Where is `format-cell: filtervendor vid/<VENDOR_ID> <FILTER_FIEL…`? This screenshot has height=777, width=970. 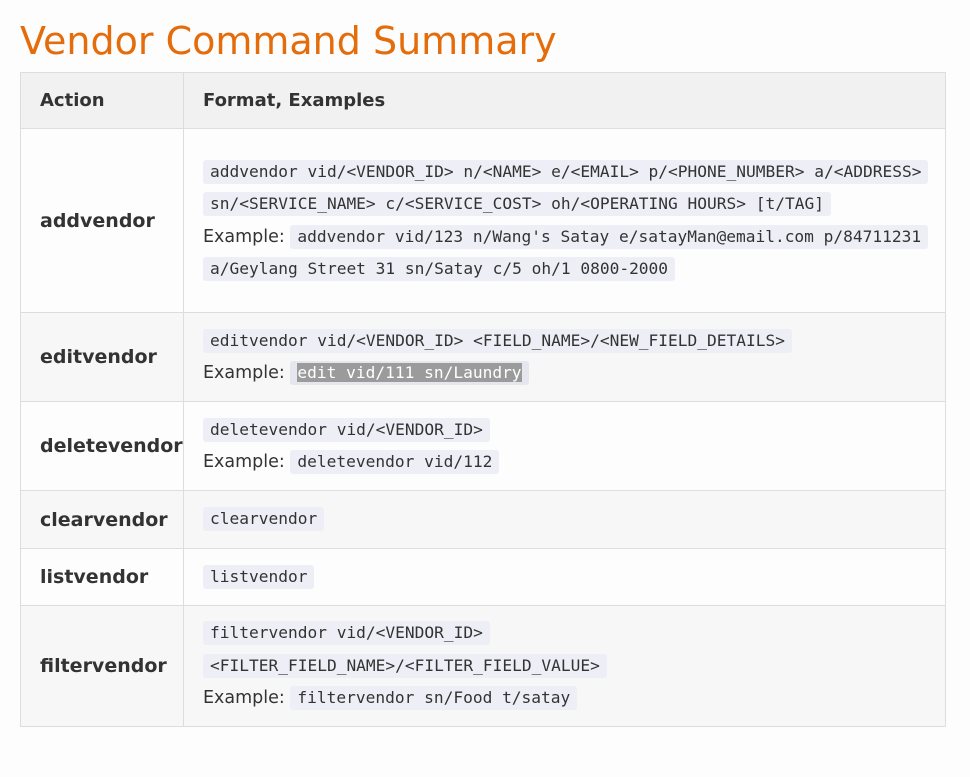 format-cell: filtervendor vid/<VENDOR_ID> <FILTER_FIEL… is located at coordinates (564, 666).